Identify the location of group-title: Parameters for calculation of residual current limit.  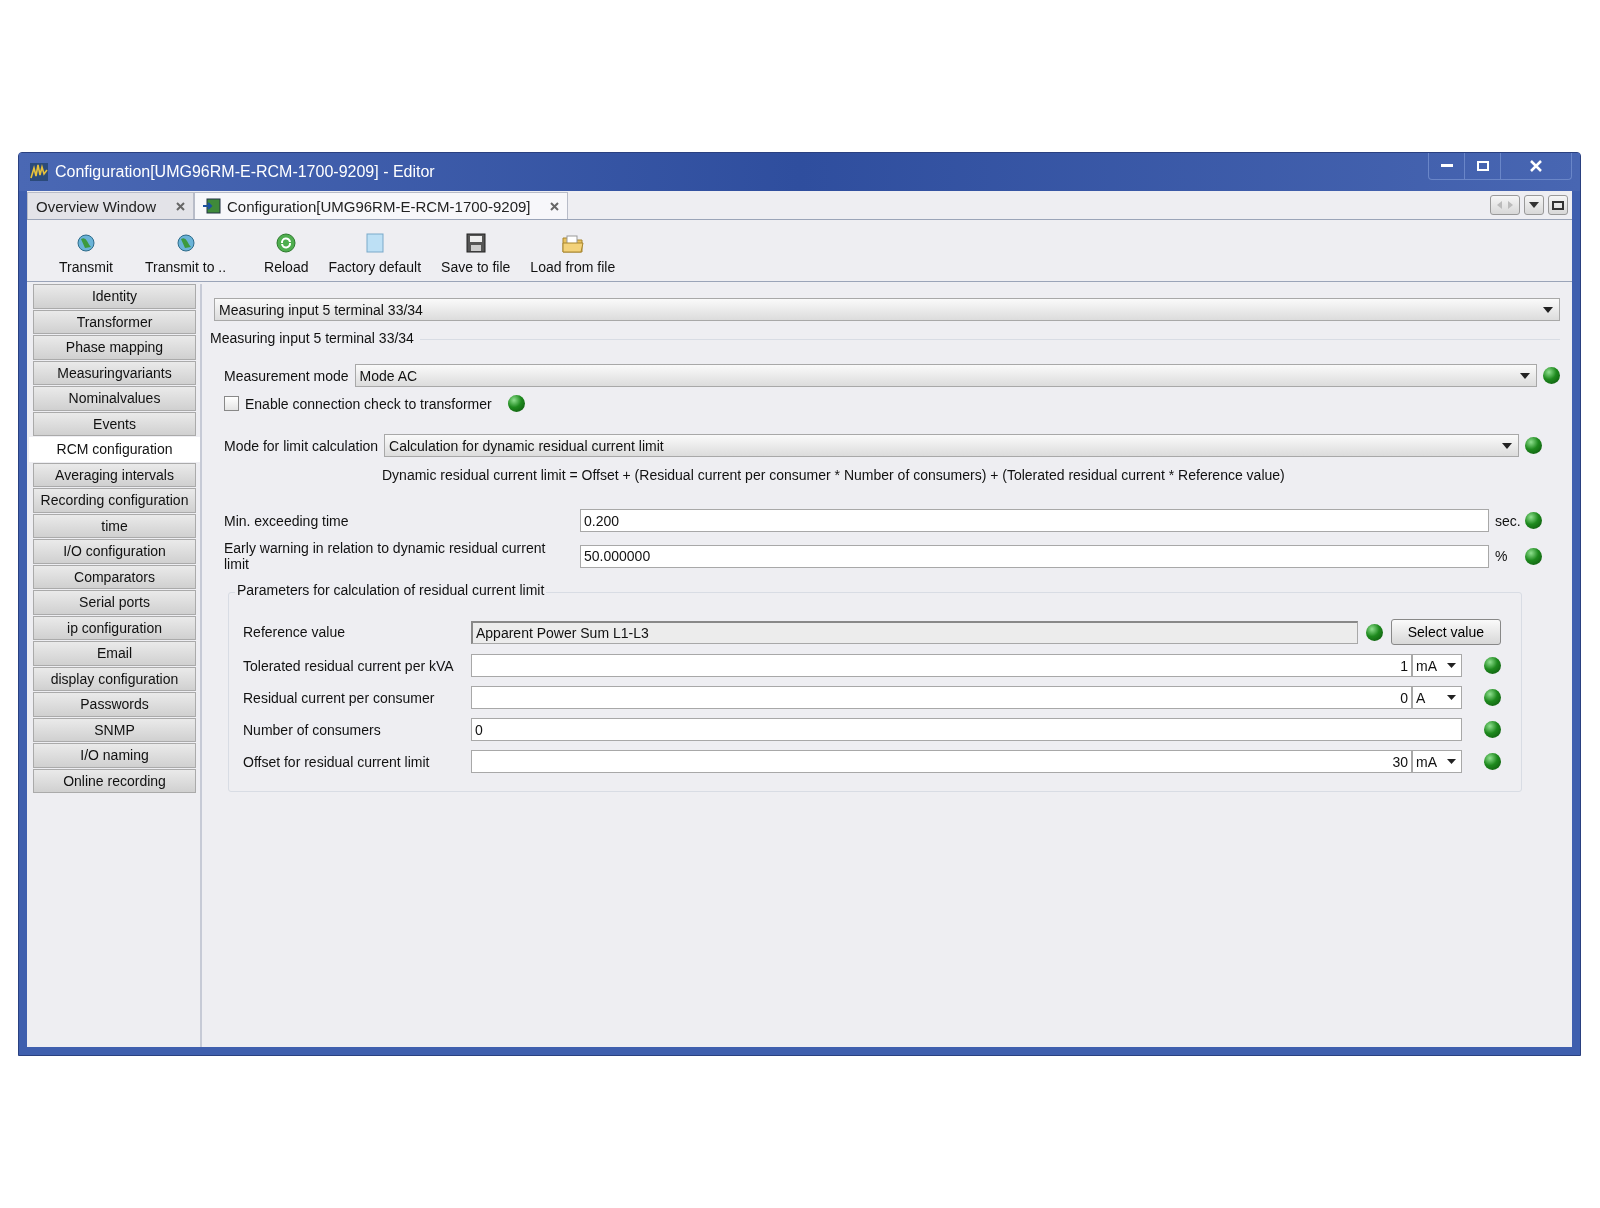
(391, 590).